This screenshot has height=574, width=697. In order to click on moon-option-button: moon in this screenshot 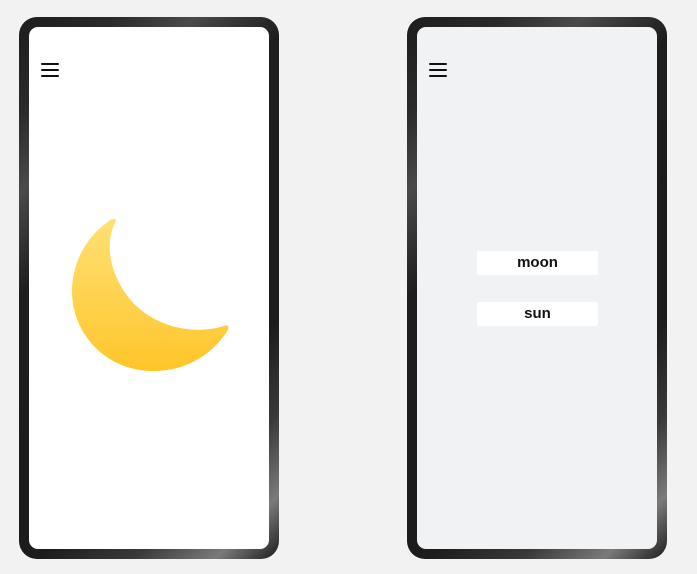, I will do `click(537, 263)`.